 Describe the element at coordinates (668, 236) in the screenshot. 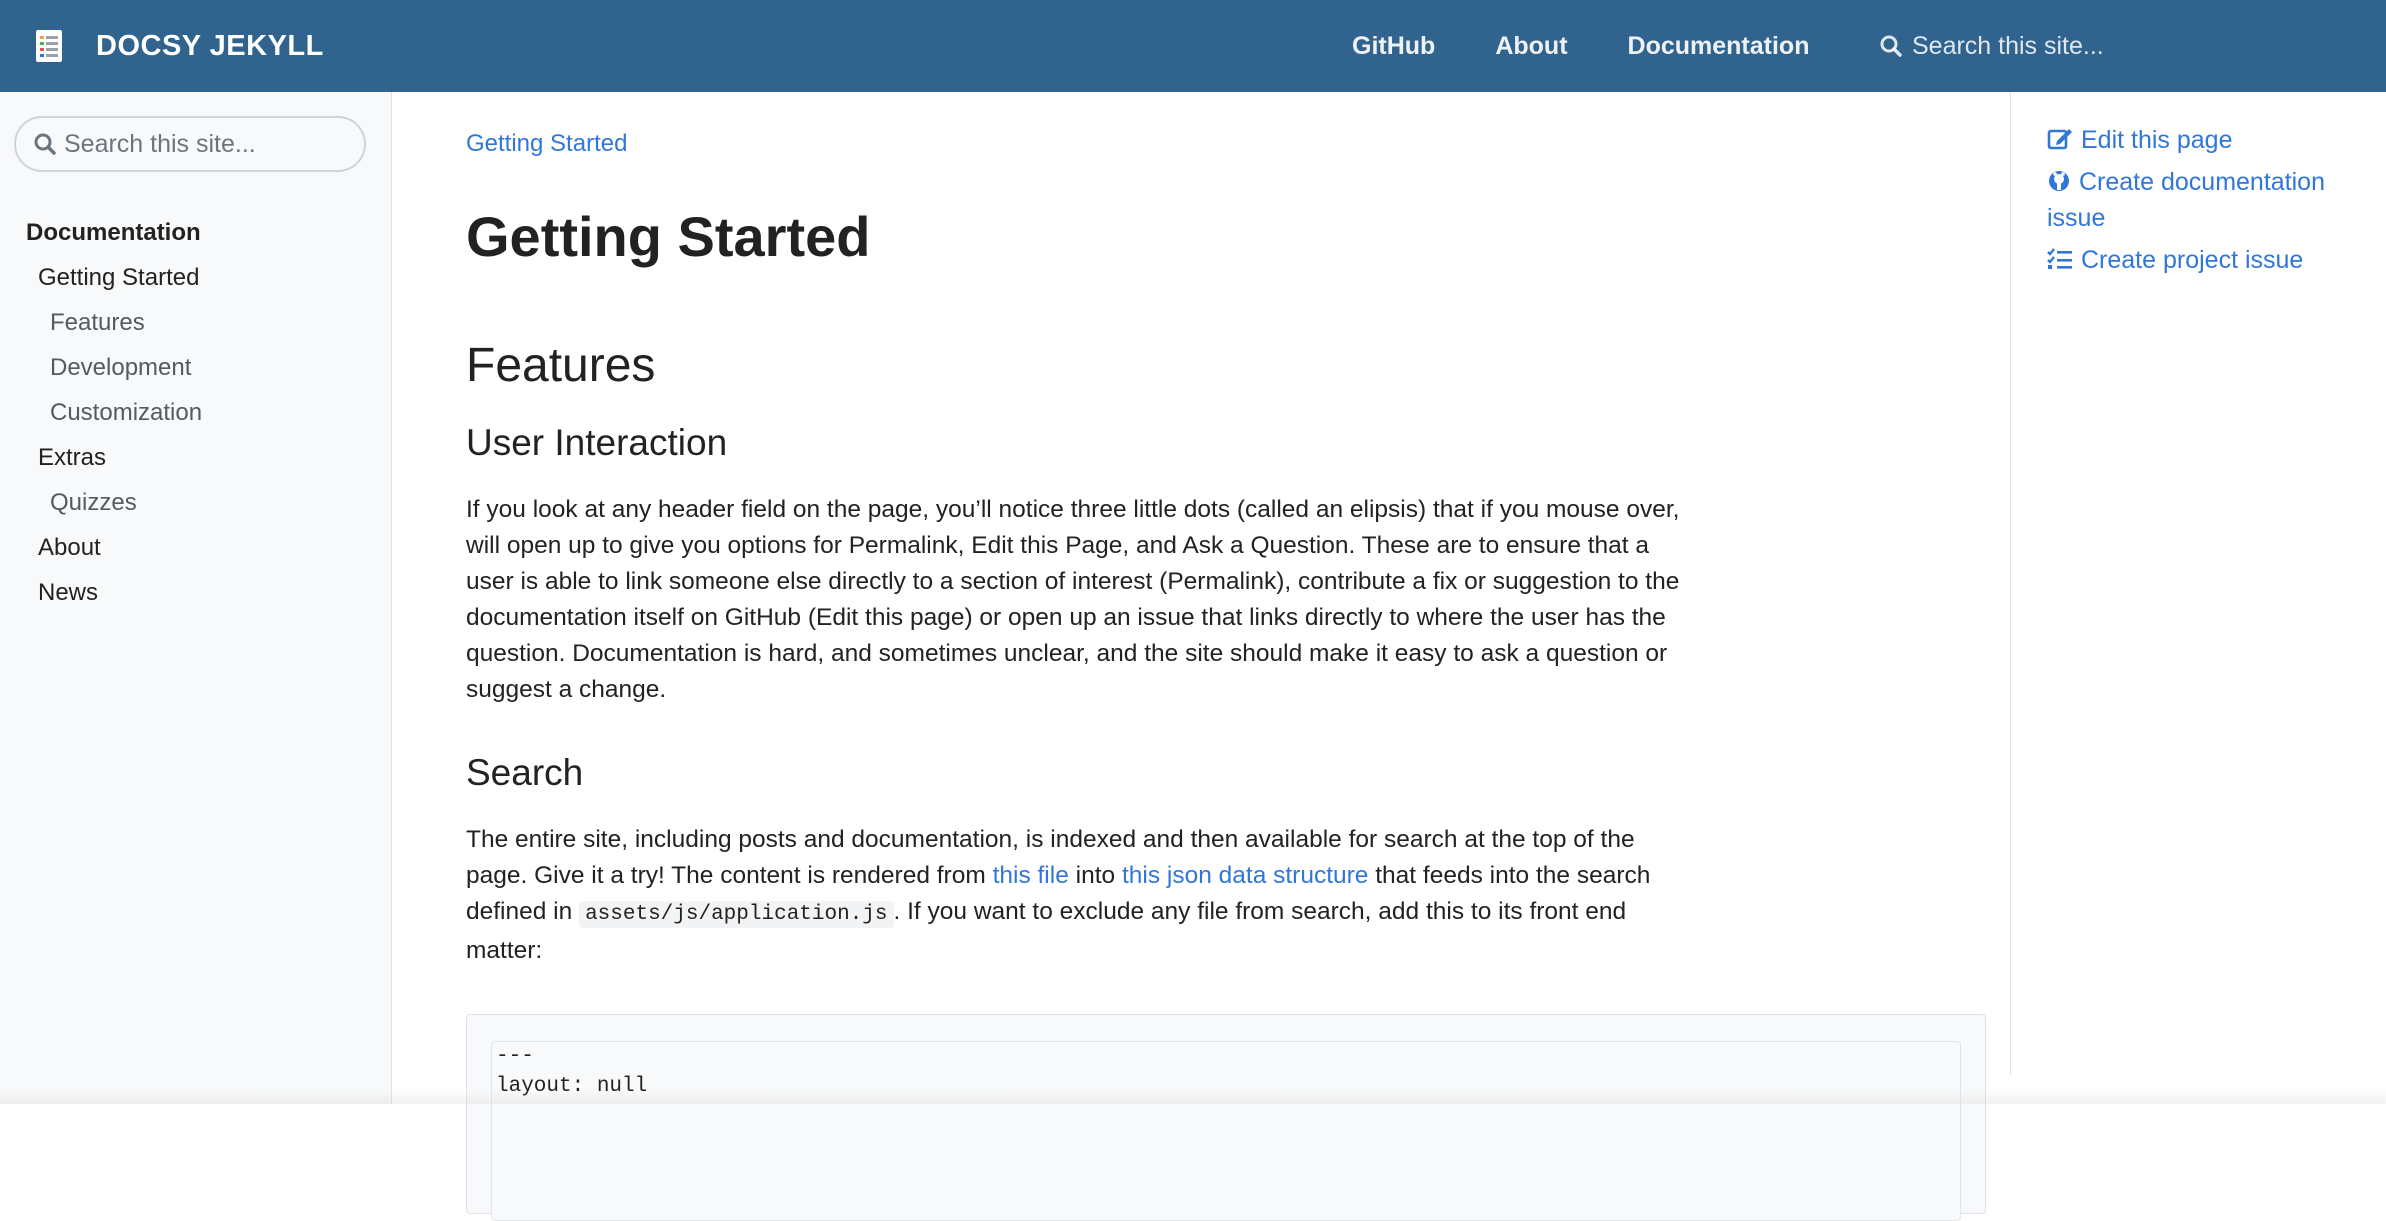

I see `page-title: Getting Started` at that location.